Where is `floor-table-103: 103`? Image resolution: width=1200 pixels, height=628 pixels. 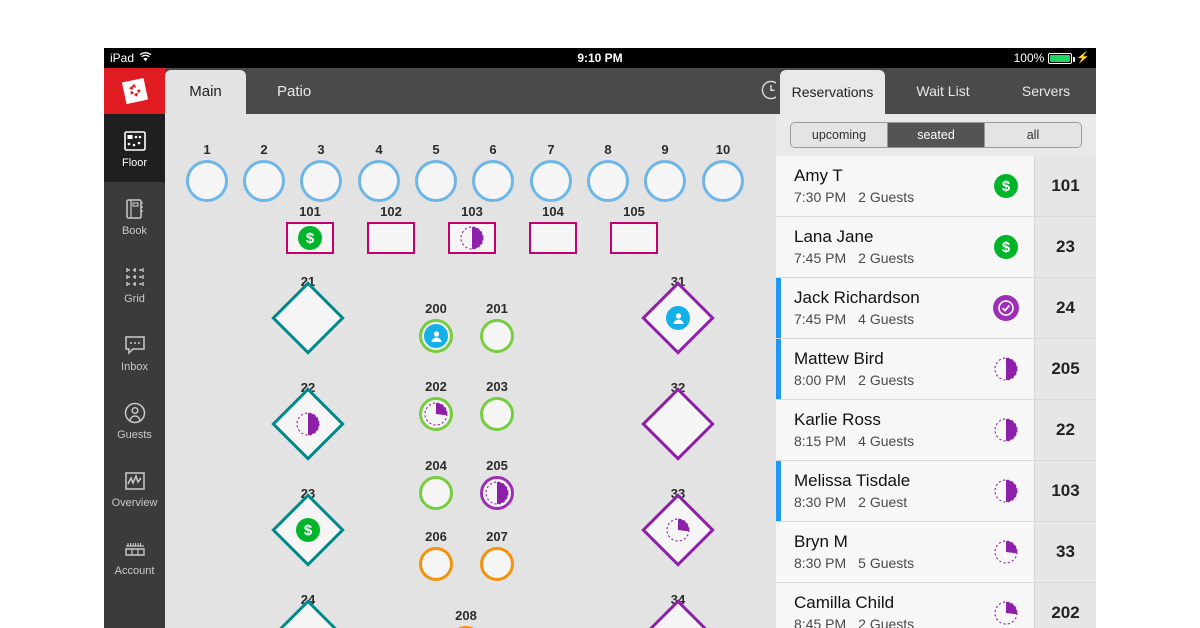 floor-table-103: 103 is located at coordinates (472, 230).